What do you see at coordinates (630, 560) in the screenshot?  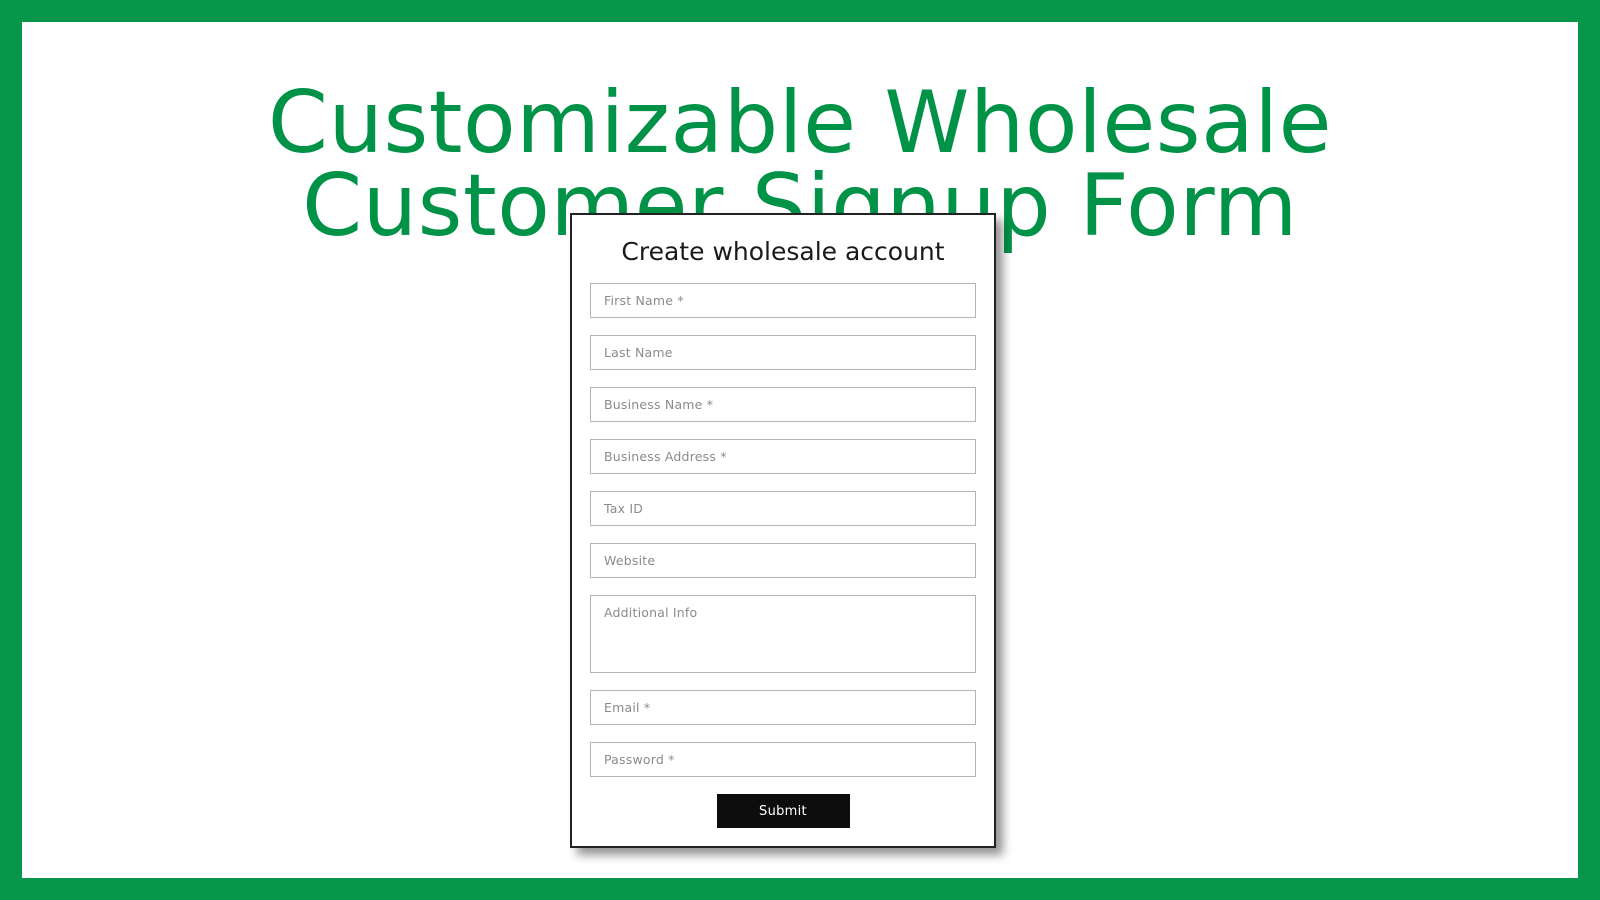 I see `website-placeholder: Website` at bounding box center [630, 560].